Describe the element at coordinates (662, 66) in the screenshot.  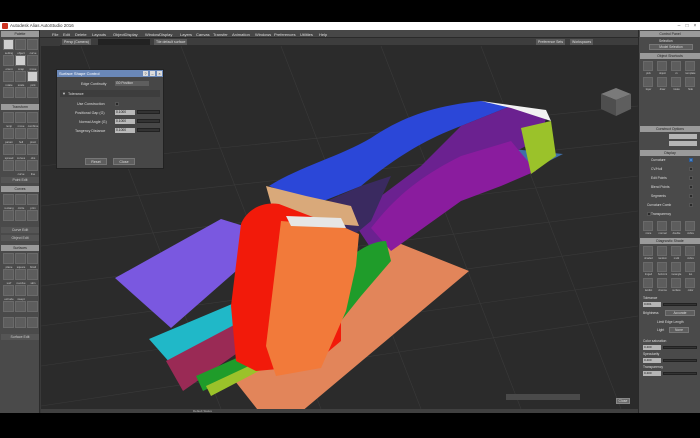
I see `object-shortcut-icon` at that location.